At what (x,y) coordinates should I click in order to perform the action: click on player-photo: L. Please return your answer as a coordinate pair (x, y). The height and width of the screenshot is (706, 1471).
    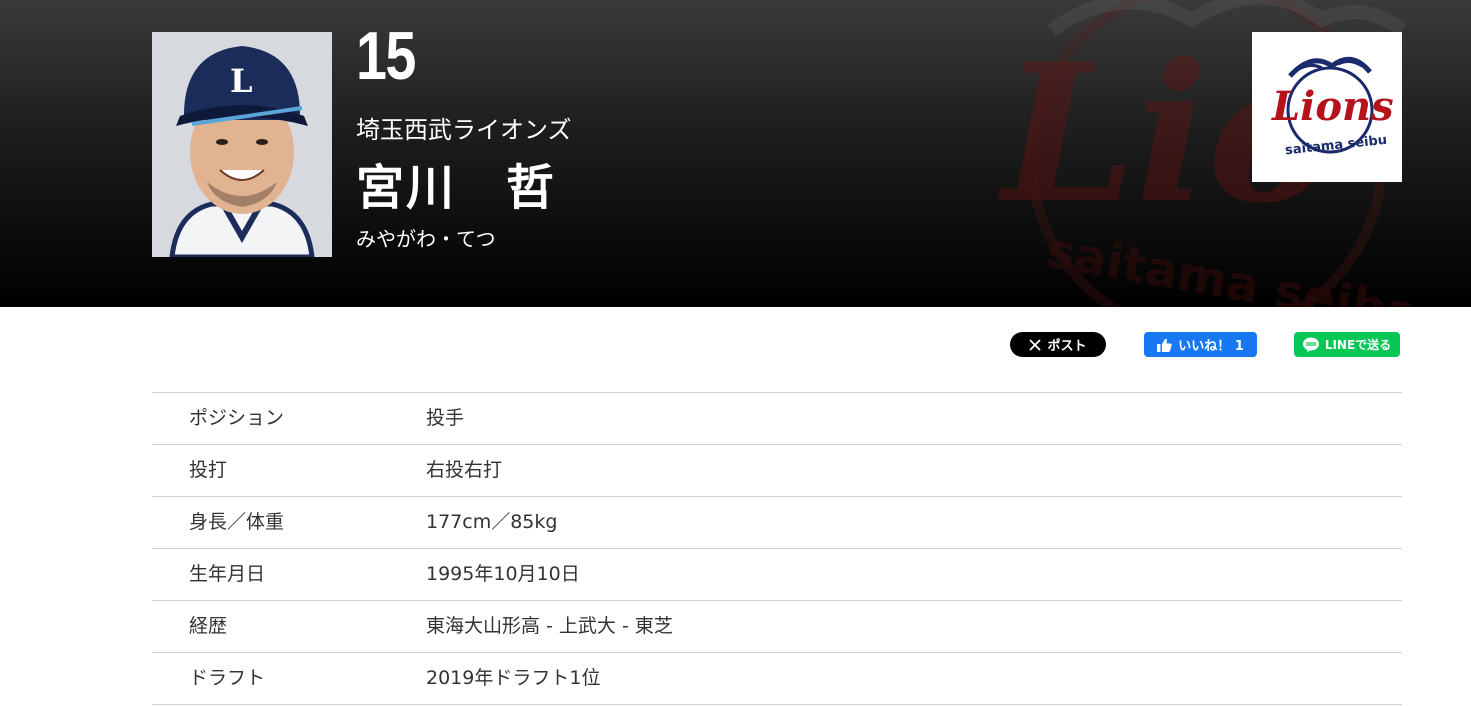
    Looking at the image, I should click on (242, 144).